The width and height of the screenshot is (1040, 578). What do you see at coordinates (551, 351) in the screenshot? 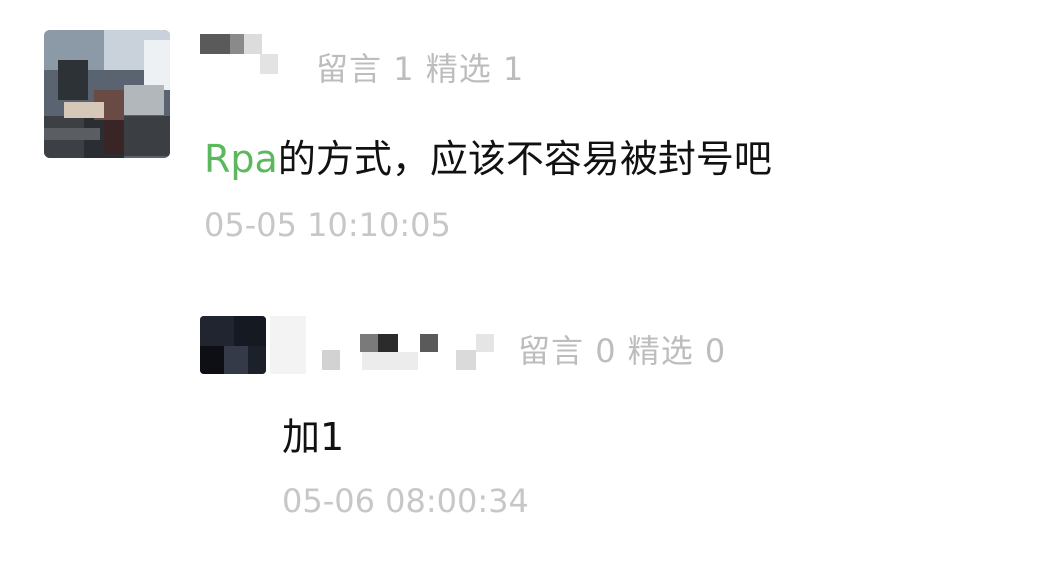
I see `message-count-label: 留言` at bounding box center [551, 351].